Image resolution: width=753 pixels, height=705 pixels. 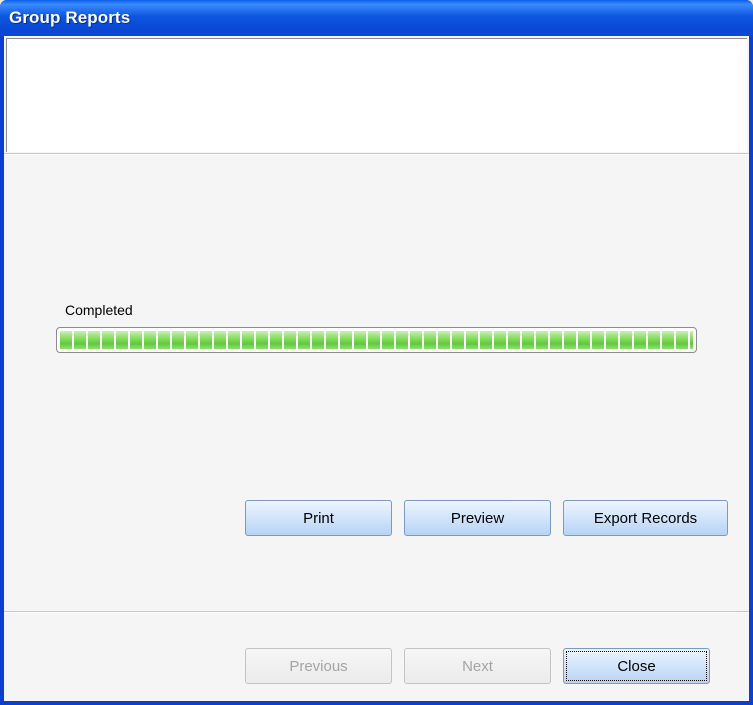 What do you see at coordinates (477, 666) in the screenshot?
I see `next-button: Next` at bounding box center [477, 666].